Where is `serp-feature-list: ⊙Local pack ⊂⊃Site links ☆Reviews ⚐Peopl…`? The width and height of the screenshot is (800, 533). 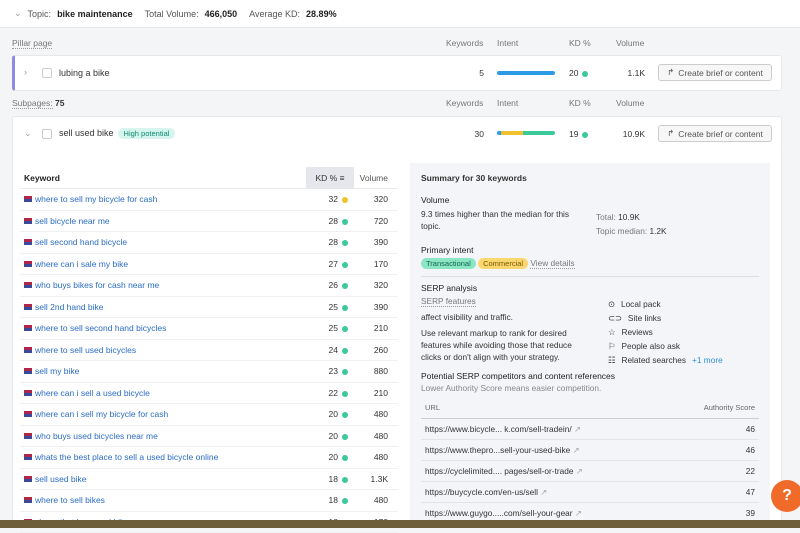
serp-feature-list: ⊙Local pack ⊂⊃Site links ☆Reviews ⚐Peopl… is located at coordinates (665, 332).